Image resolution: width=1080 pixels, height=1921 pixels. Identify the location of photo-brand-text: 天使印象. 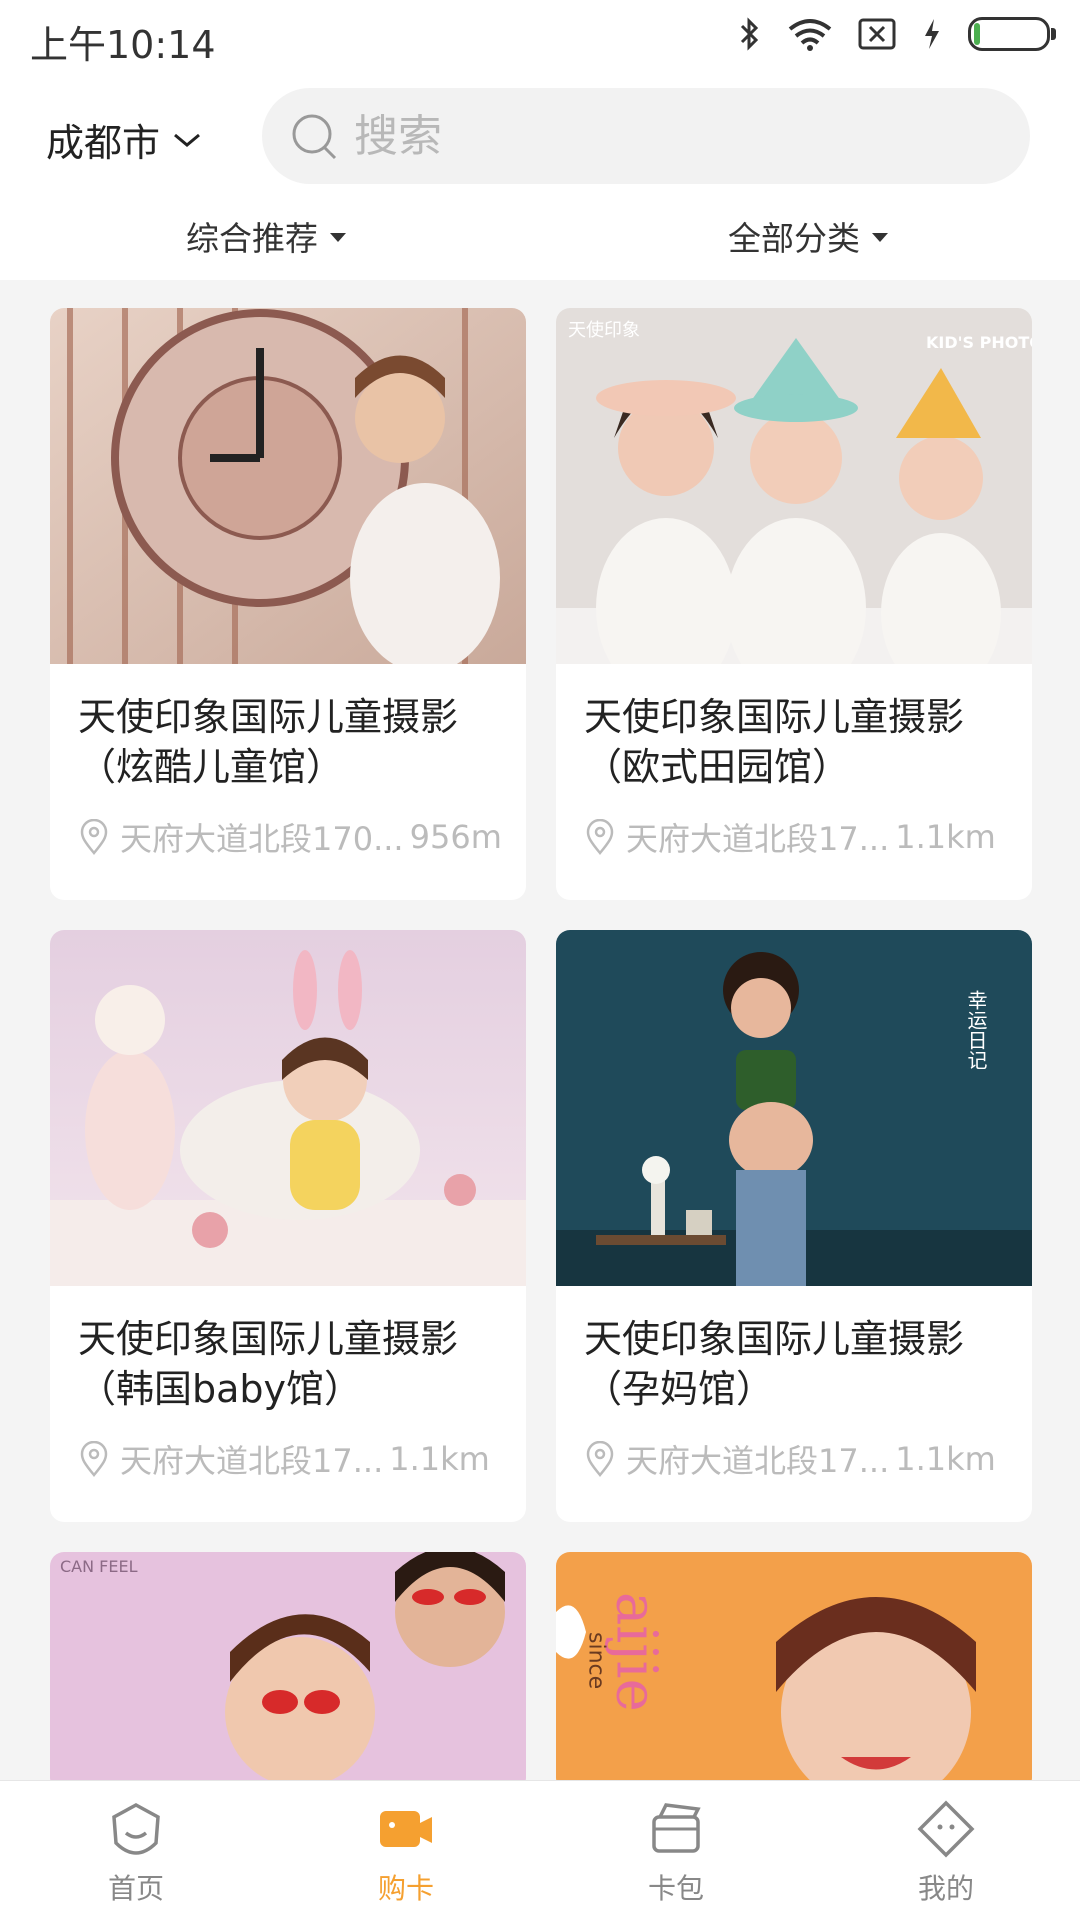
(604, 330).